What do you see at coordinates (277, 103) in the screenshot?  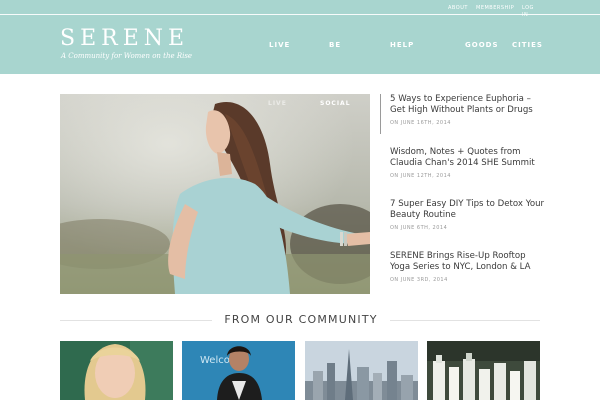 I see `hero-tab-live: LIVE` at bounding box center [277, 103].